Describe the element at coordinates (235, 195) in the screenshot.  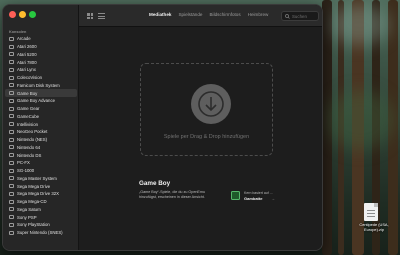
I see `core-logo-icon` at that location.